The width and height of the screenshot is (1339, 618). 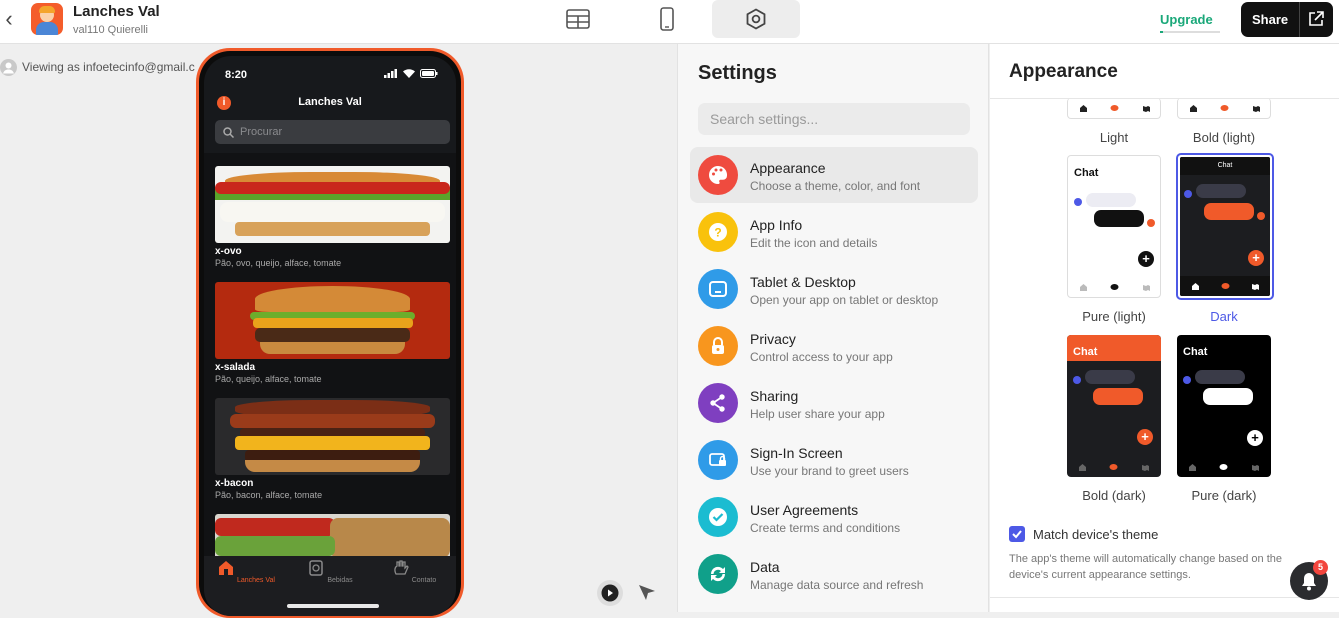 What do you see at coordinates (332, 132) in the screenshot?
I see `phone-search-input: Procurar` at bounding box center [332, 132].